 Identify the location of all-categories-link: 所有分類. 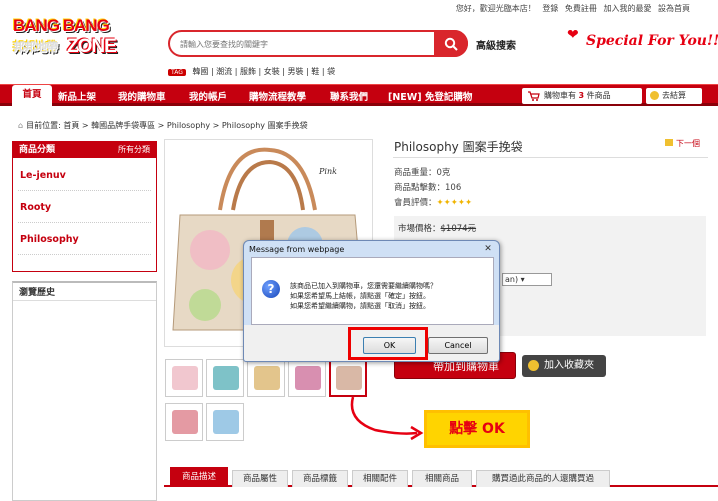
(134, 150).